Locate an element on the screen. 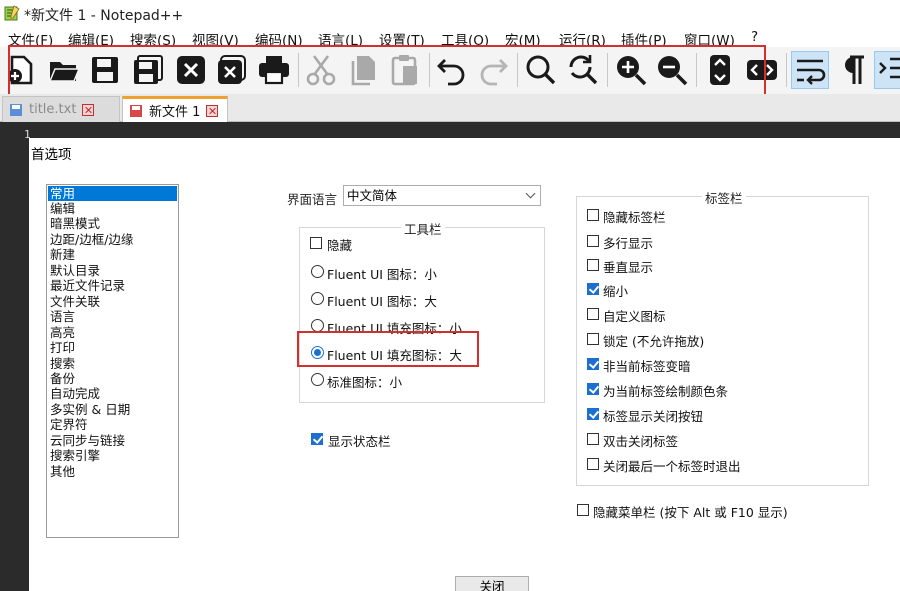  replace-icon is located at coordinates (583, 70).